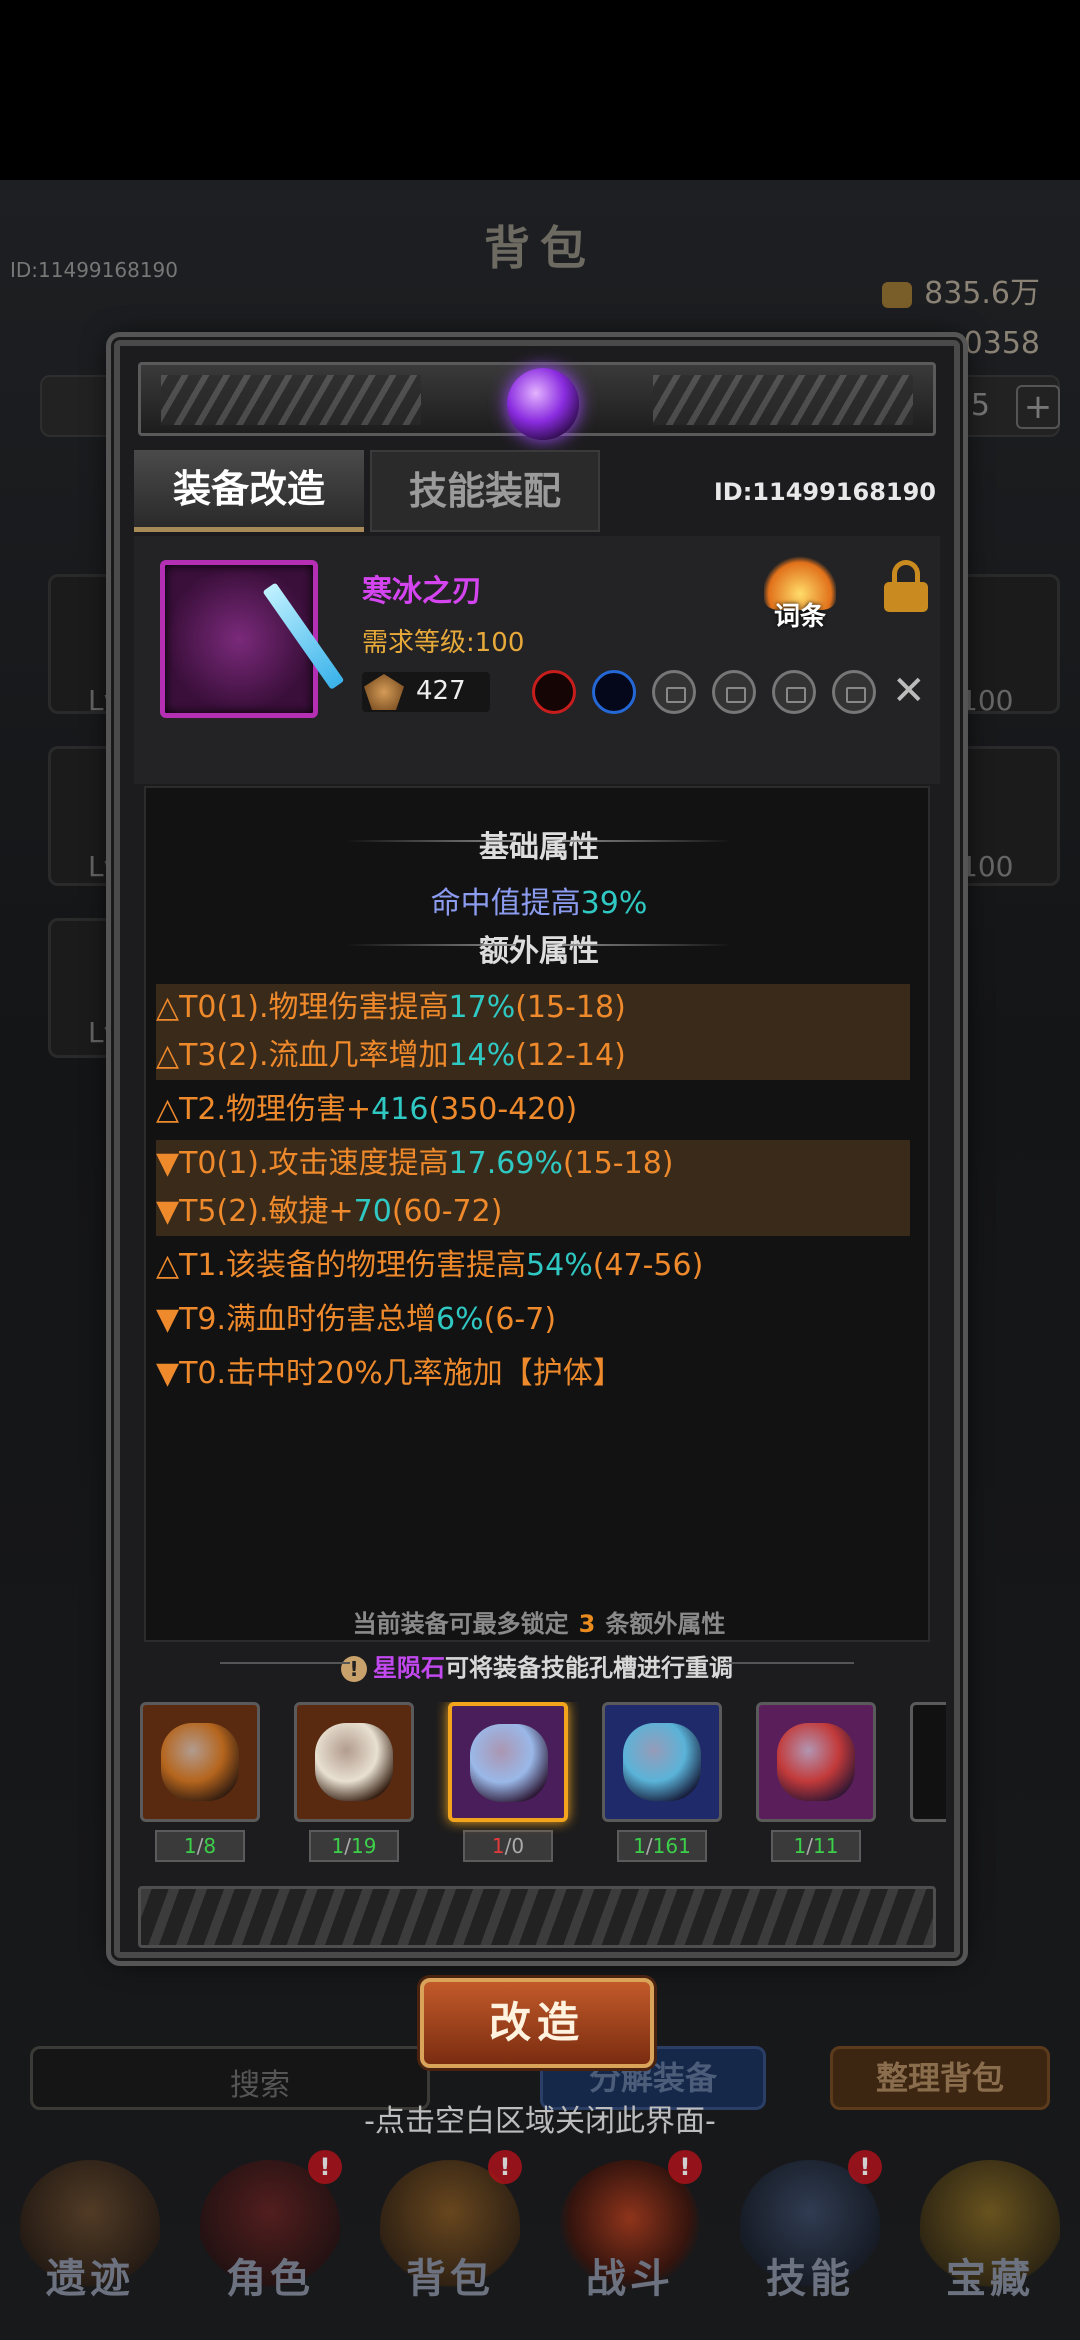  What do you see at coordinates (533, 1110) in the screenshot?
I see `affix-row: △T2.物理伤害+416(350-420)` at bounding box center [533, 1110].